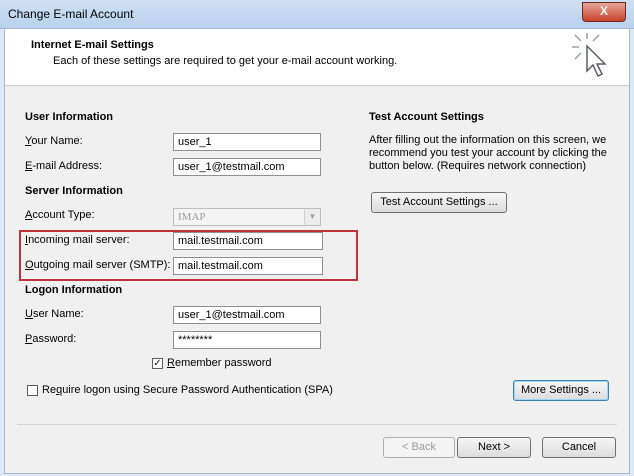  I want to click on click-cursor-icon, so click(589, 55).